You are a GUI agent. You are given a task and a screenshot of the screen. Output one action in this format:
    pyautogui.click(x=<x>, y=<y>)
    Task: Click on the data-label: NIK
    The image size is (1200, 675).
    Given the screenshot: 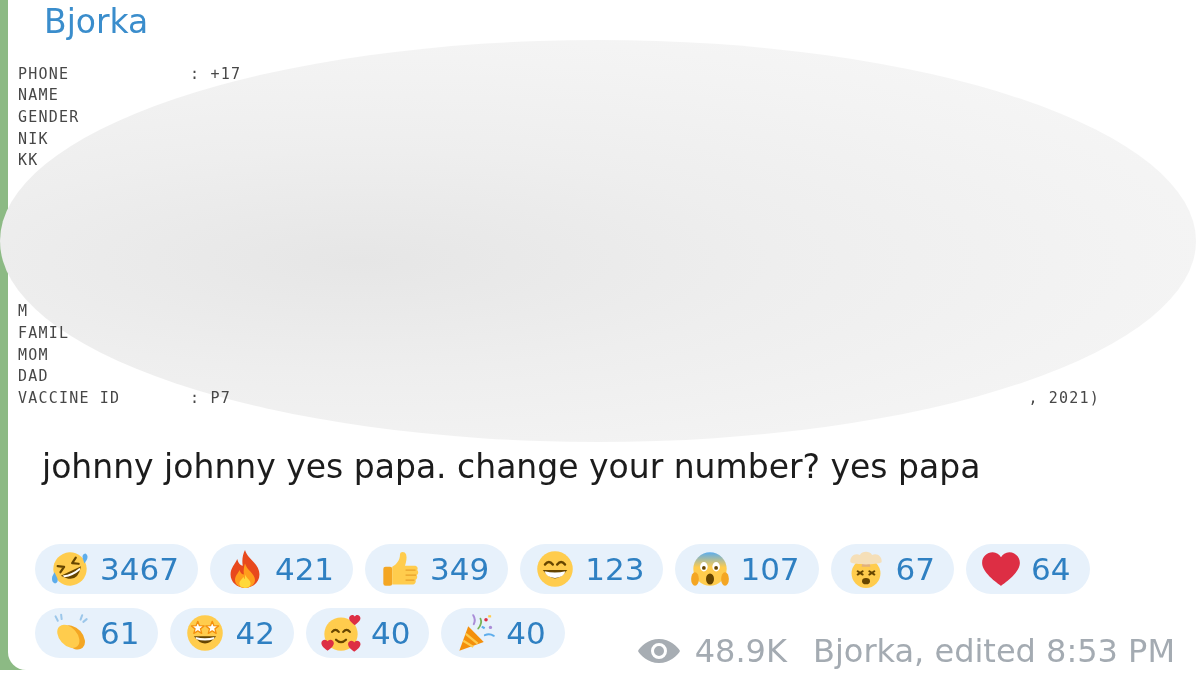 What is the action you would take?
    pyautogui.click(x=33, y=138)
    